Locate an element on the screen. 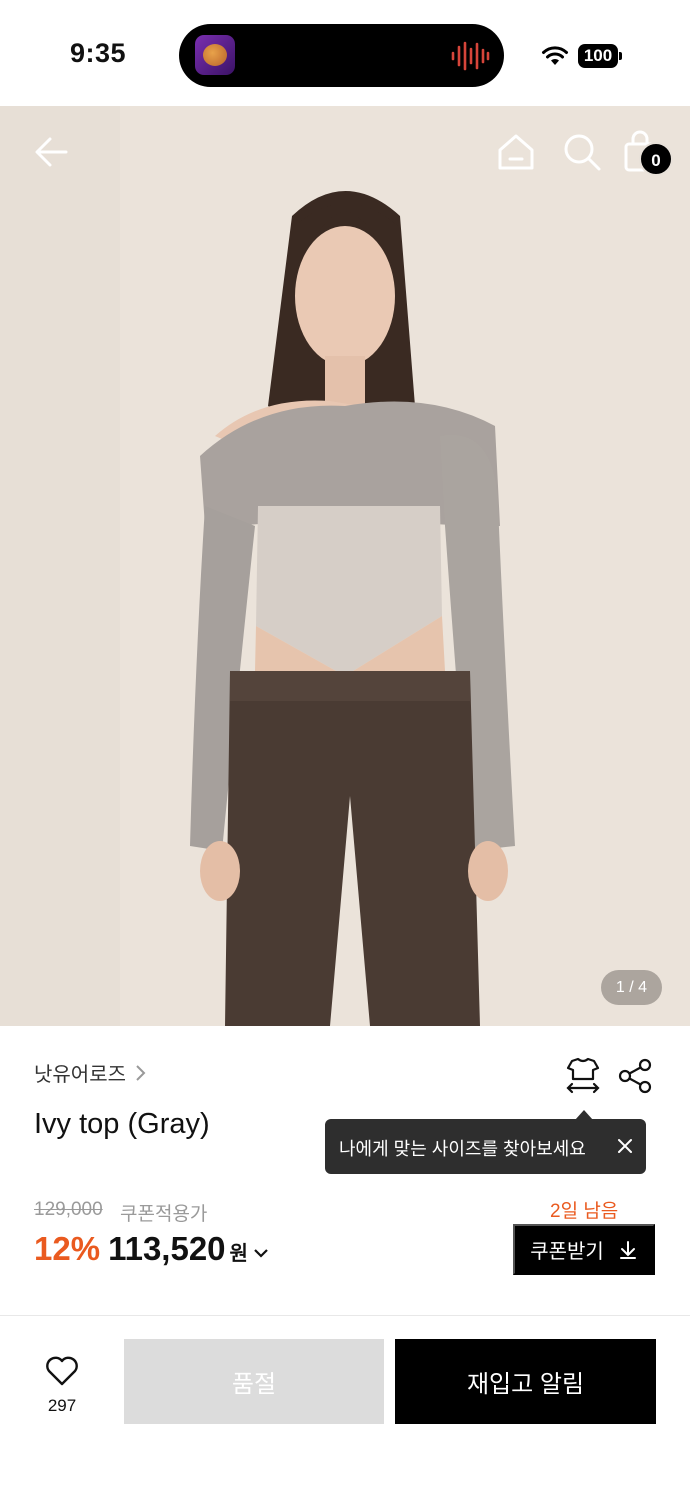 The height and width of the screenshot is (1500, 690). currency-unit: 원 is located at coordinates (238, 1254).